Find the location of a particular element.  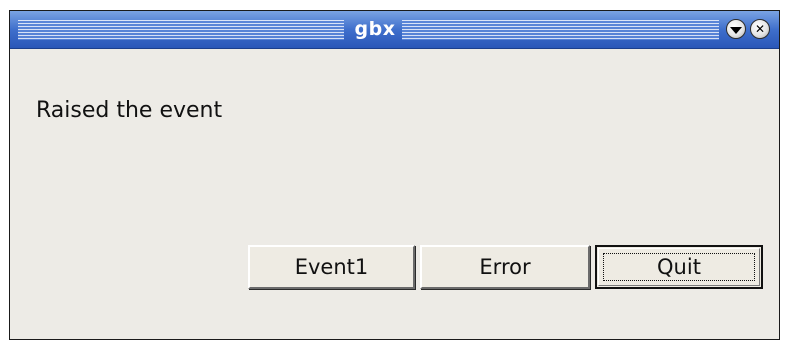

x-icon: ✕ is located at coordinates (760, 29).